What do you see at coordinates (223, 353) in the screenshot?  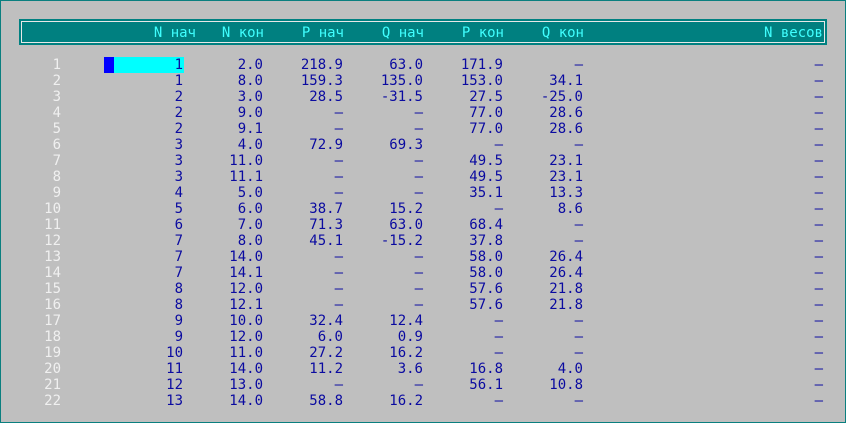 I see `cell-n-kon: 11.0` at bounding box center [223, 353].